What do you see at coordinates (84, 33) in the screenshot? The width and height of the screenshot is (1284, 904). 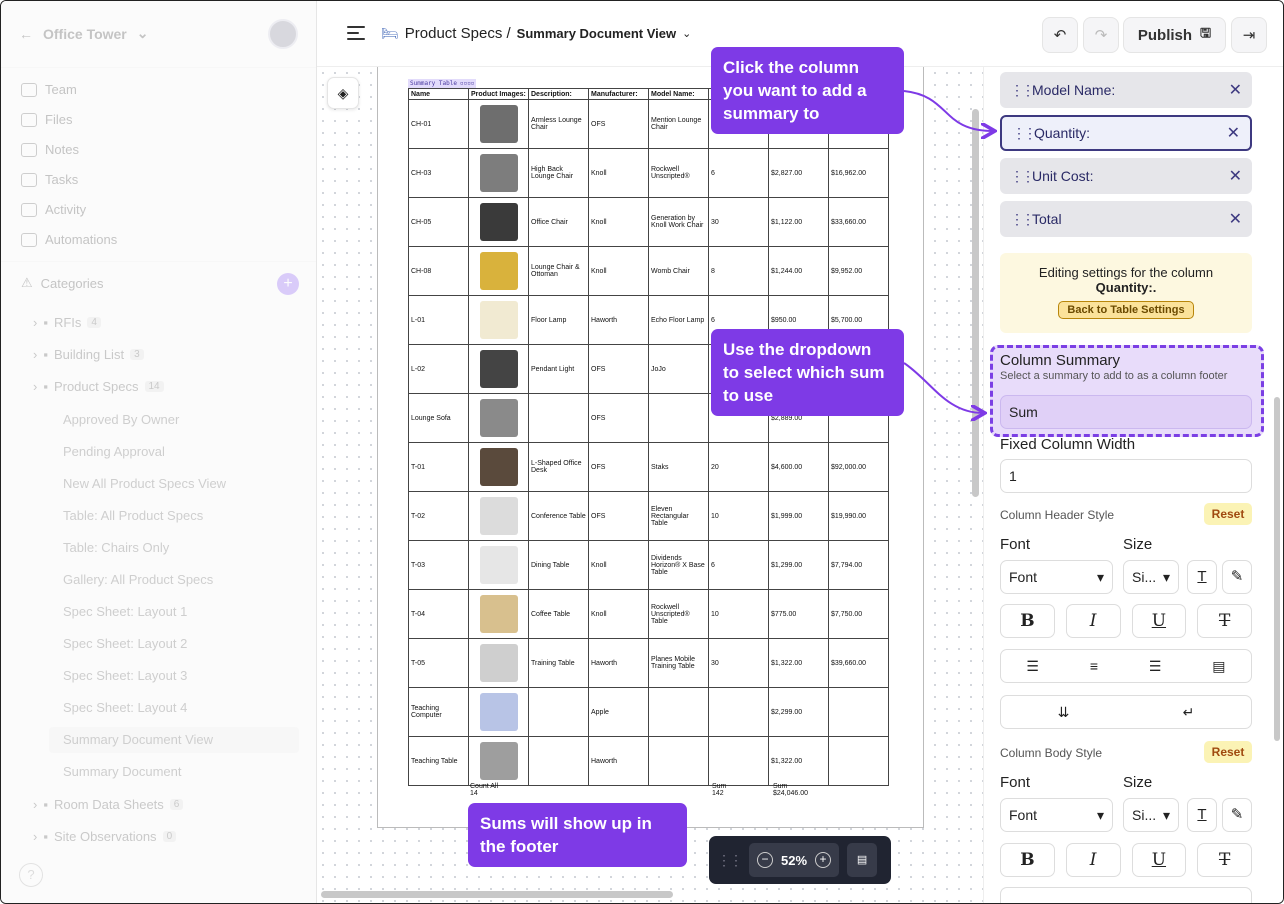 I see `workspace-switcher: ← Office Tower ⌄` at bounding box center [84, 33].